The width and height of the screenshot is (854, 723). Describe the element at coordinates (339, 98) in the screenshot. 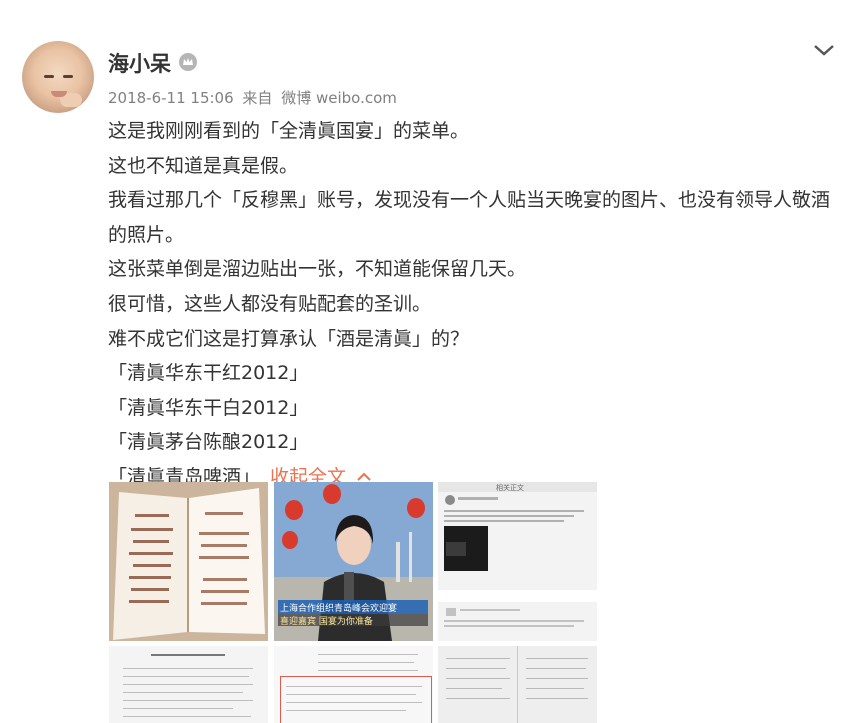

I see `post-source: 微博 weibo.com` at that location.